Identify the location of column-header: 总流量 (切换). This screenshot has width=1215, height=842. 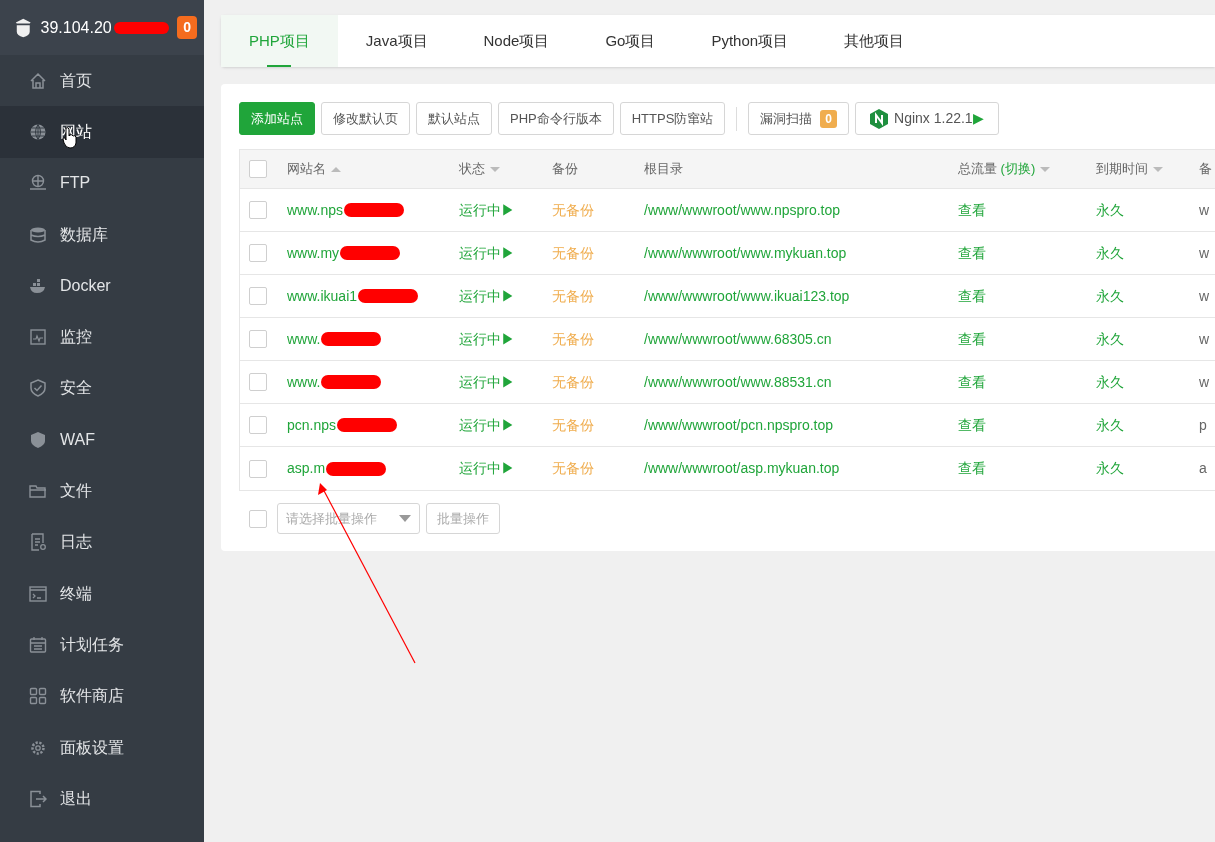
(997, 169).